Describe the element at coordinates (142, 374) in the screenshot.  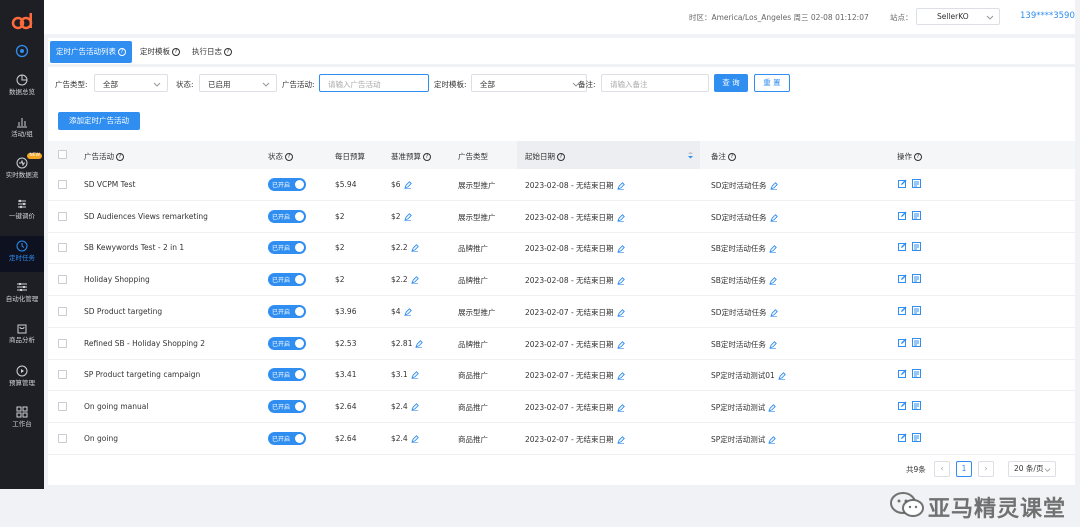
I see `campaign-name: SP Product targeting campaign` at that location.